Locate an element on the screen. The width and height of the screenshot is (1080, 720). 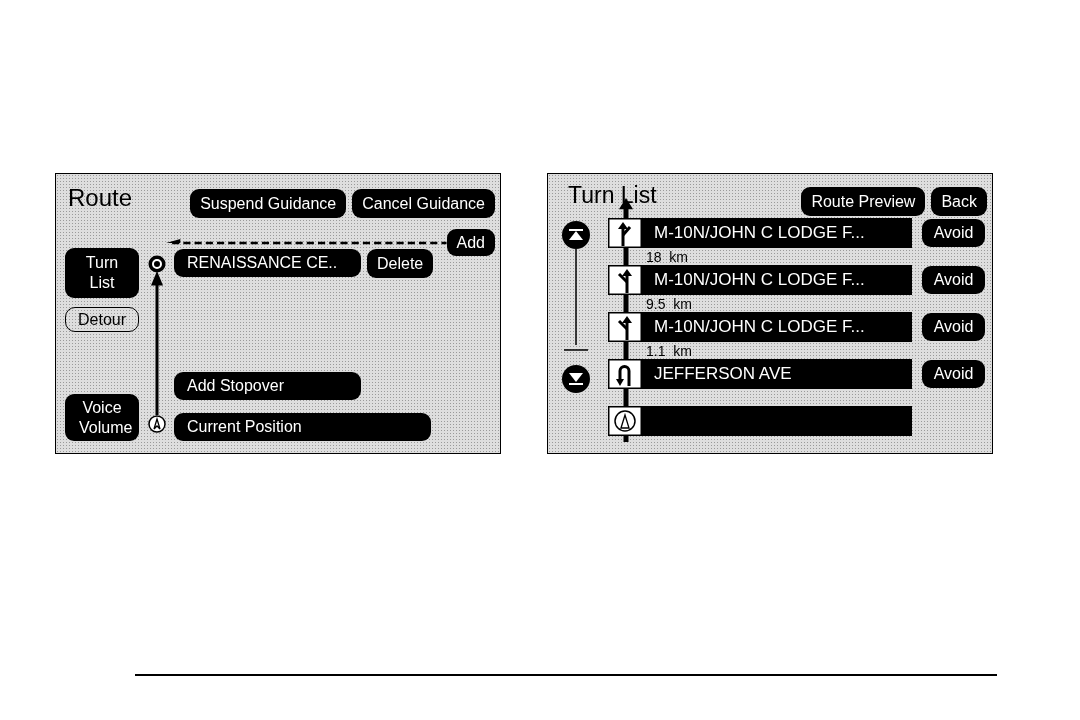
suspend-guidance-button: Suspend Guidance is located at coordinates (268, 203).